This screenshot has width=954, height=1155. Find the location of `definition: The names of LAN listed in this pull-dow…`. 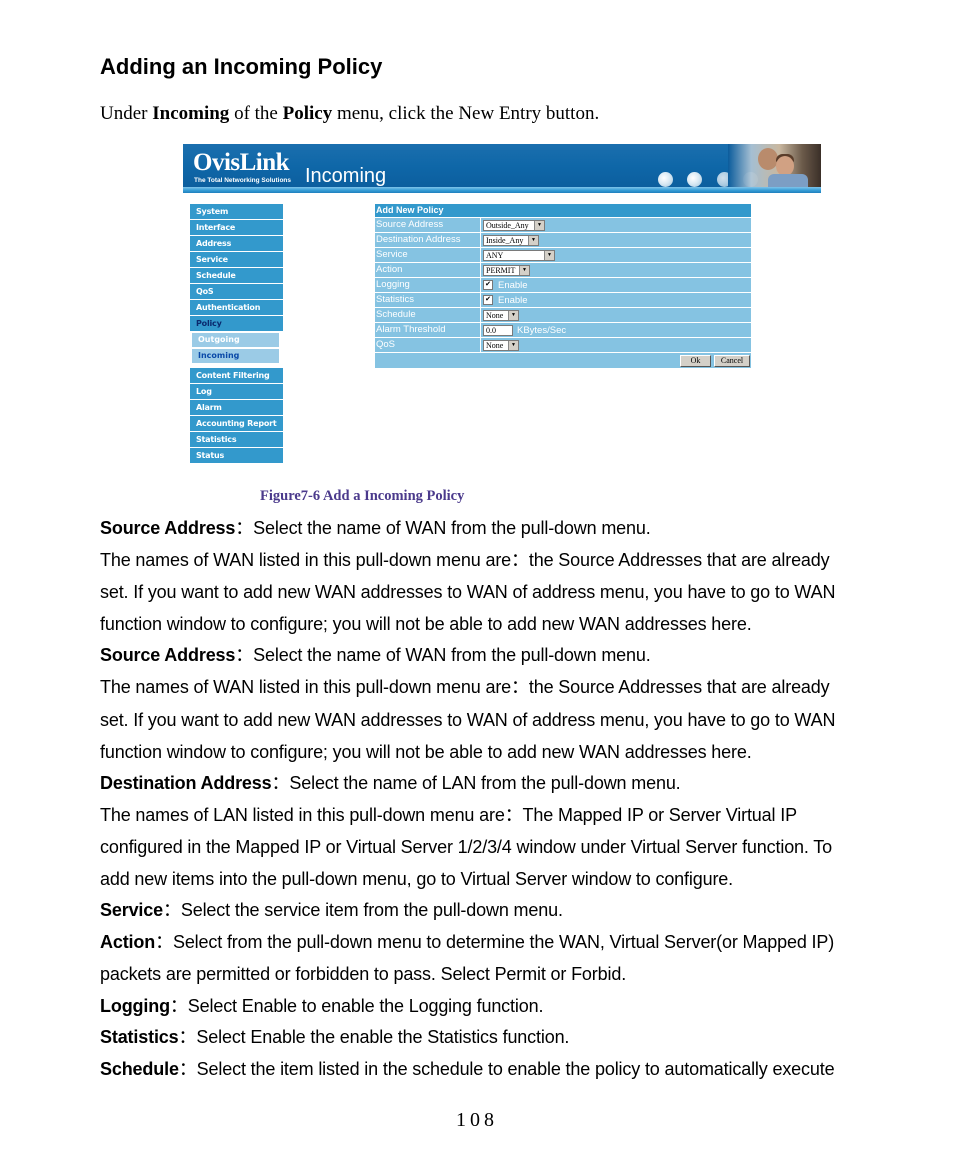

definition: The names of LAN listed in this pull-dow… is located at coordinates (448, 815).